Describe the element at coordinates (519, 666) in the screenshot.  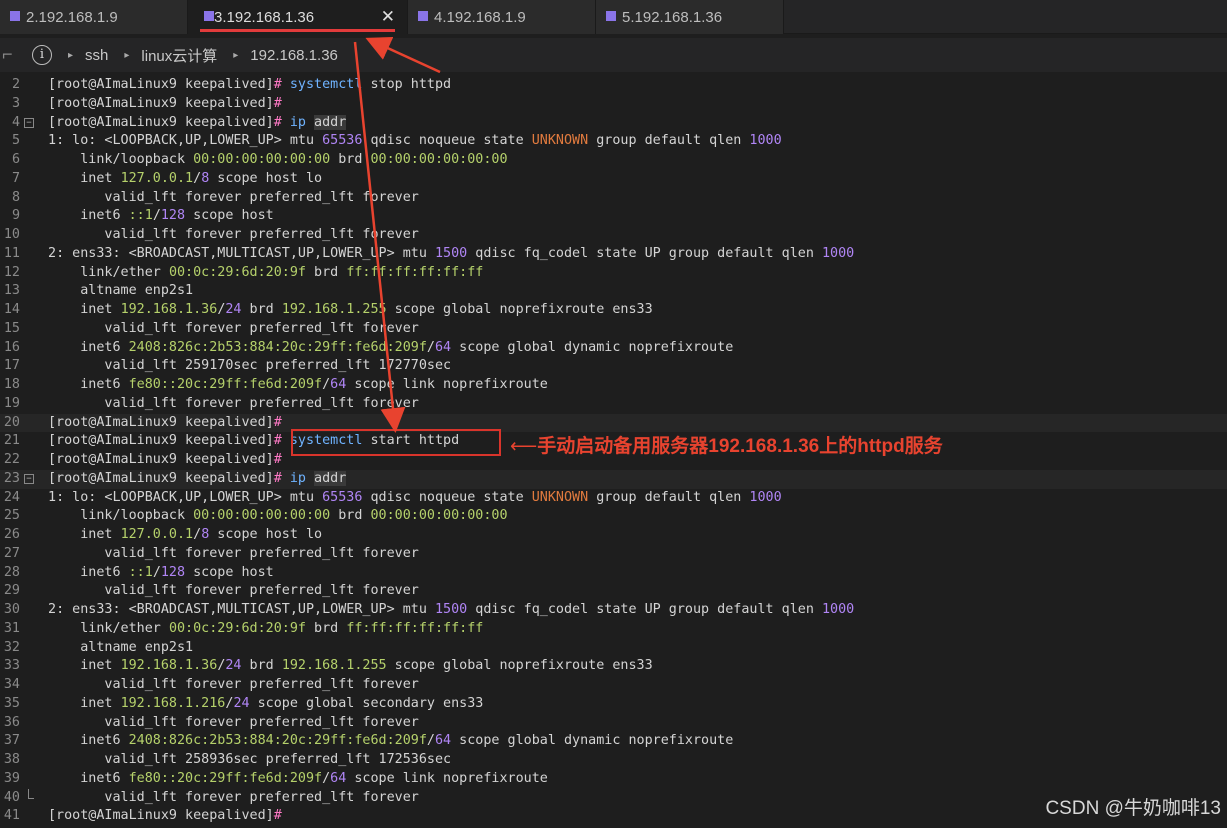
I see `text-token: scope global noprefixroute ens33` at that location.